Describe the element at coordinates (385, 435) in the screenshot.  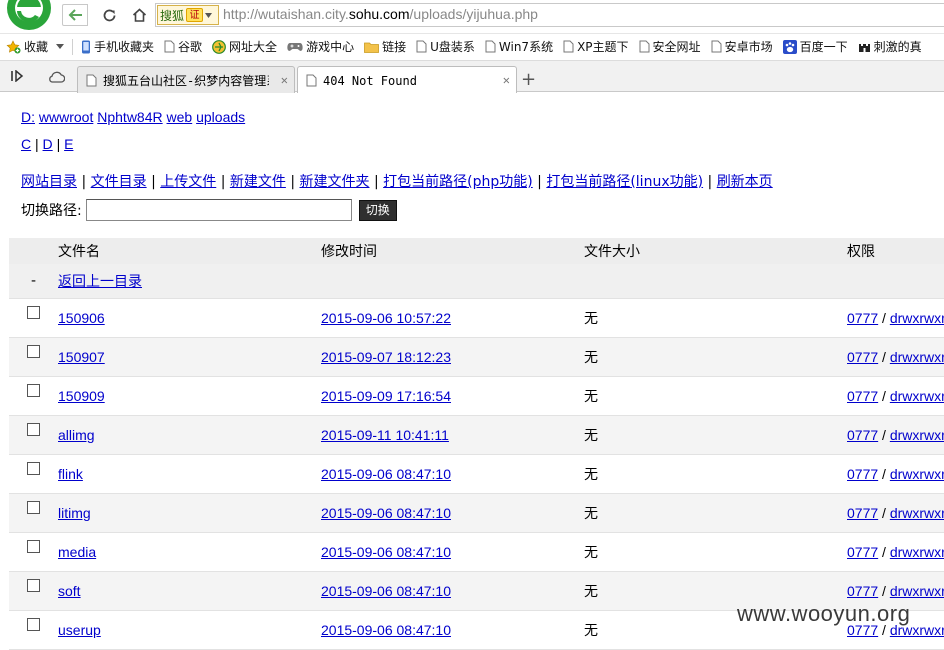
I see `modified-time-link: 2015-09-11 10:41:11` at that location.